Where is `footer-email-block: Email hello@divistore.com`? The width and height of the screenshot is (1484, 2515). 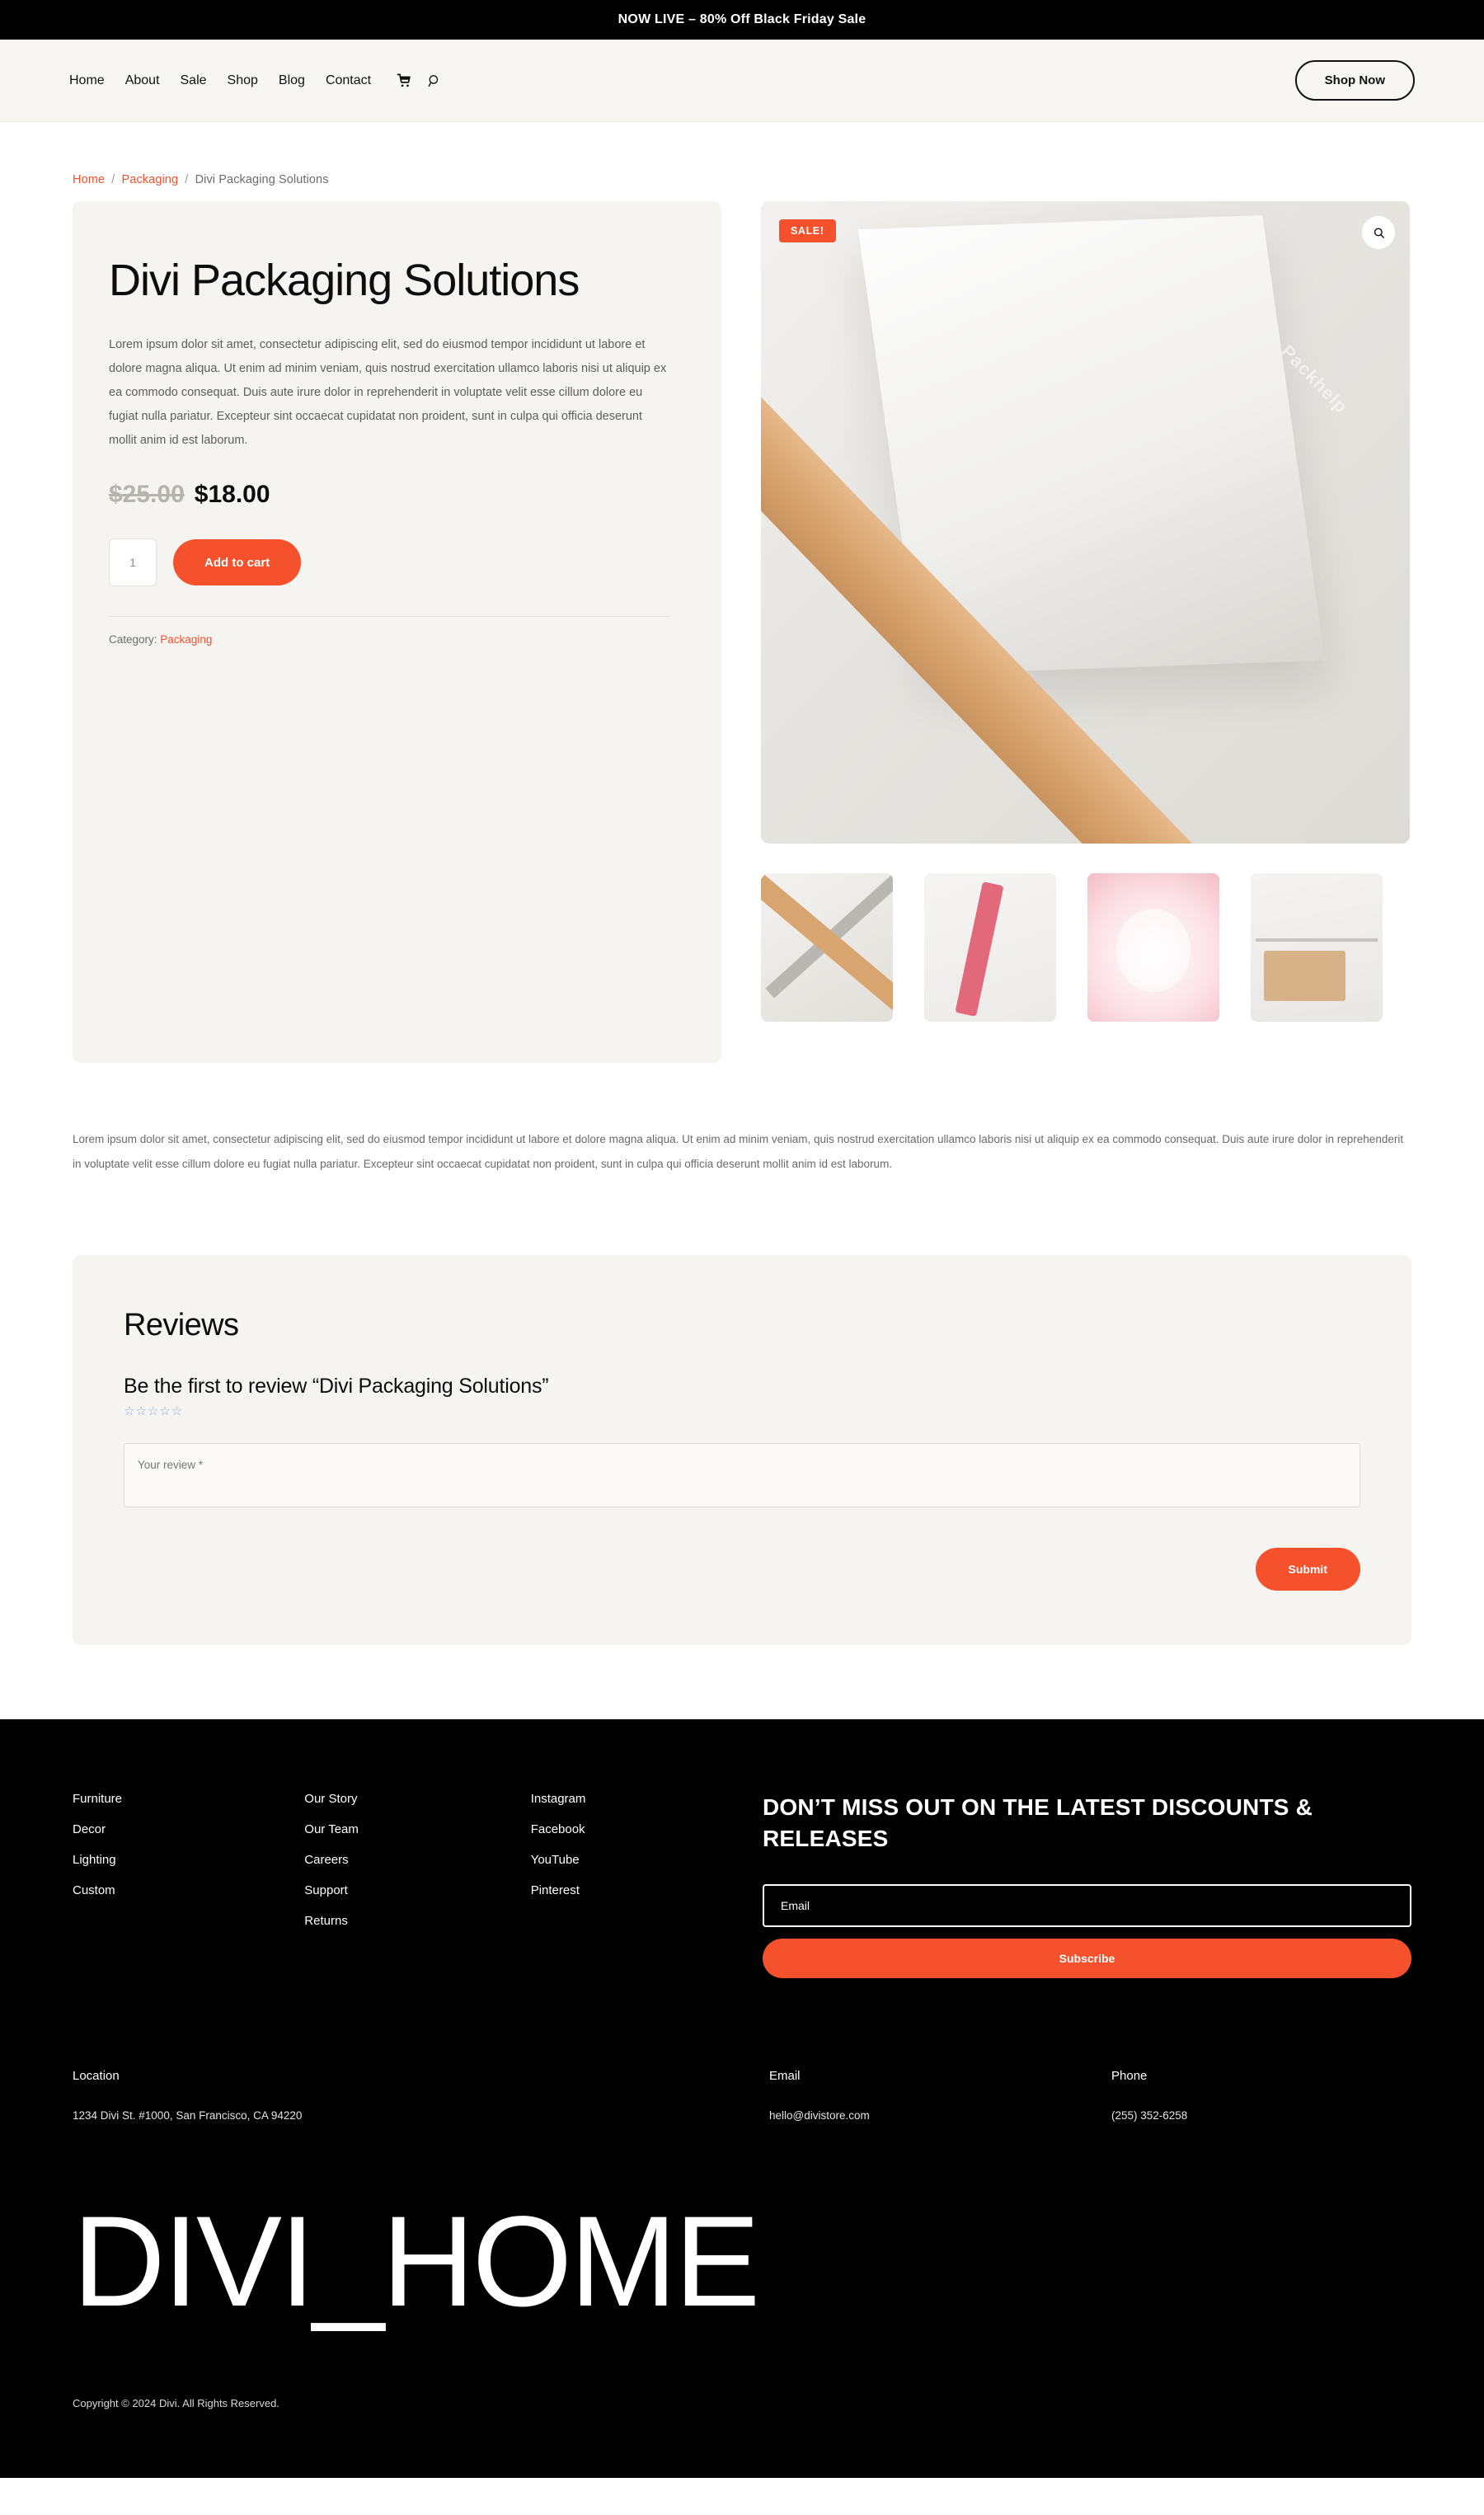
footer-email-block: Email hello@divistore.com is located at coordinates (940, 2095).